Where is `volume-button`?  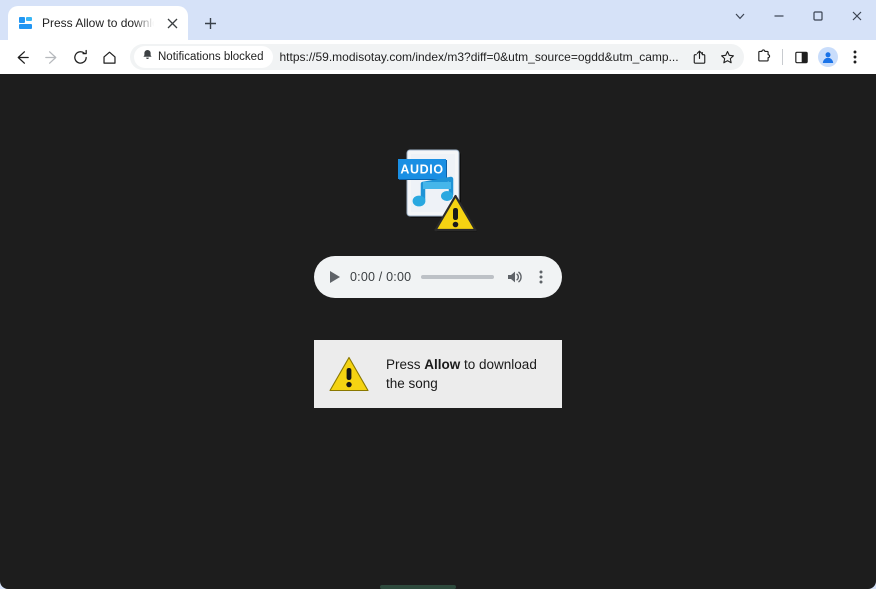
volume-button is located at coordinates (514, 277).